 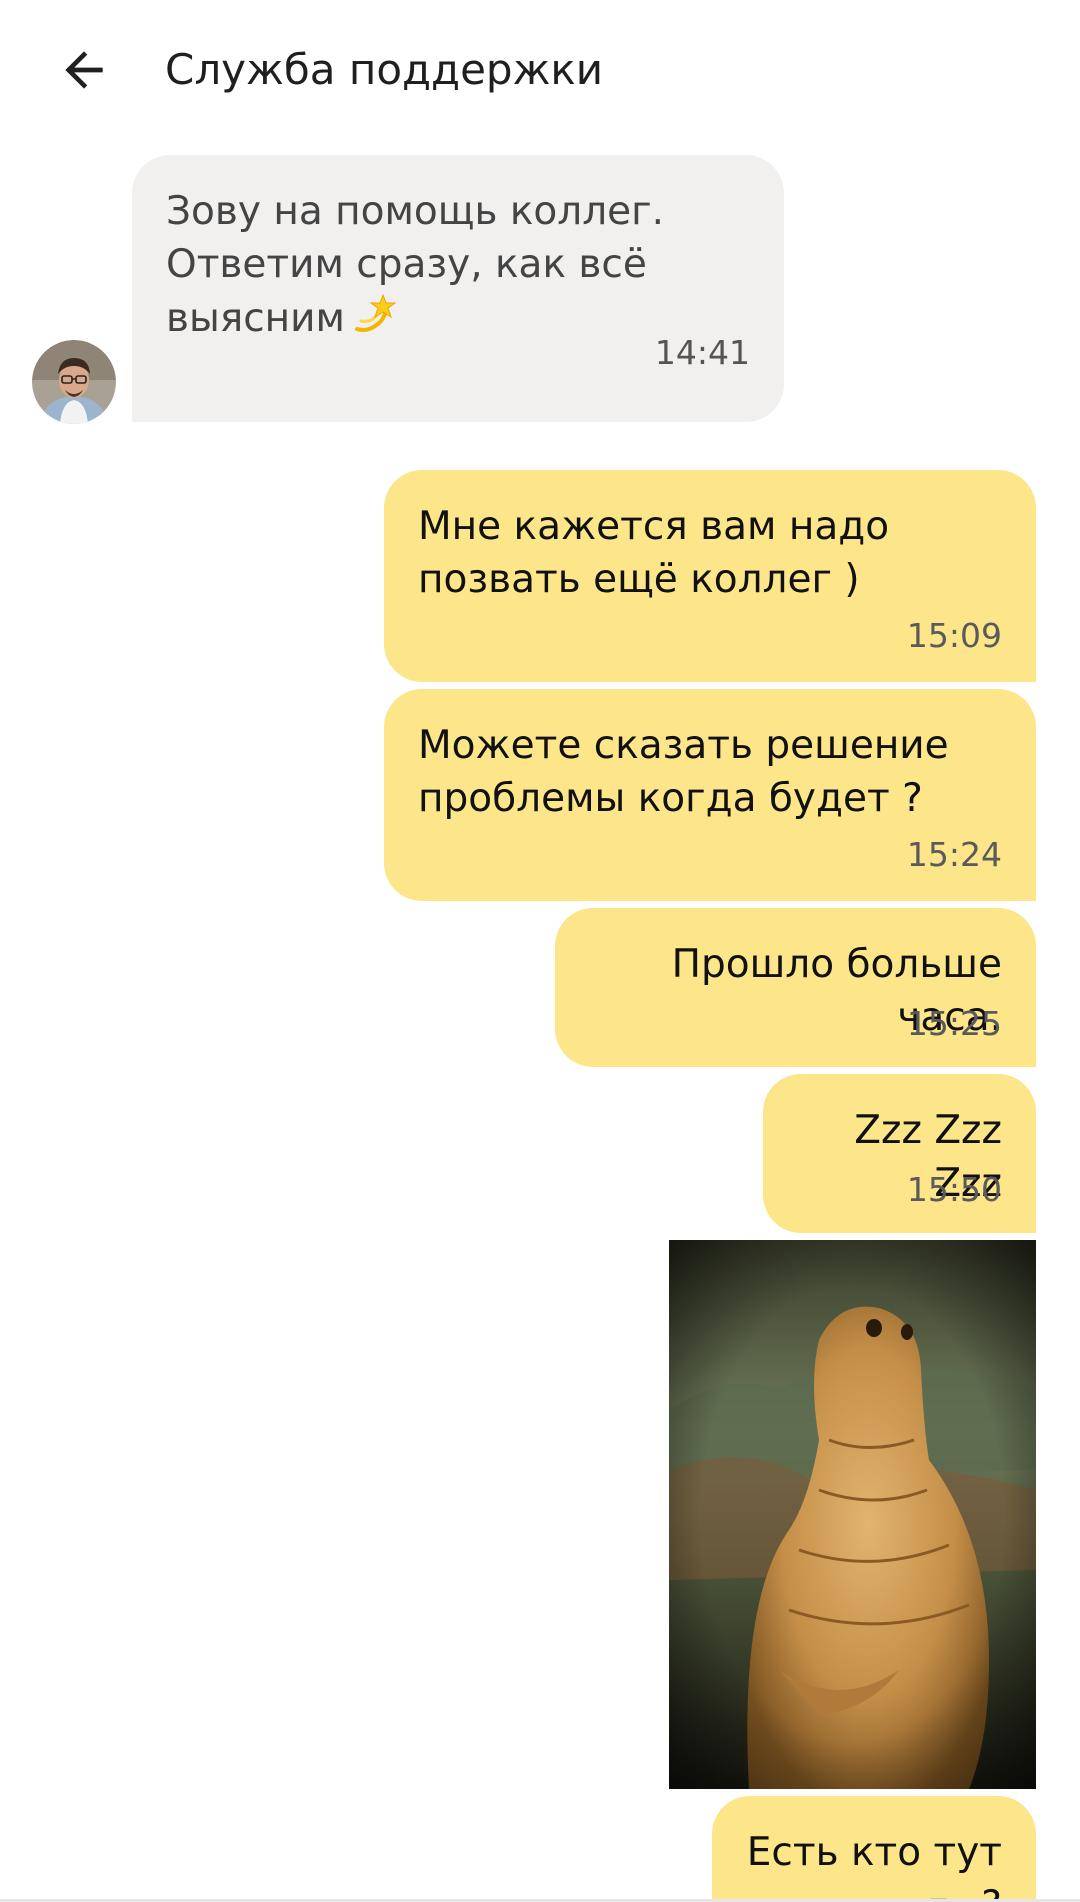 What do you see at coordinates (74, 382) in the screenshot?
I see `avatar` at bounding box center [74, 382].